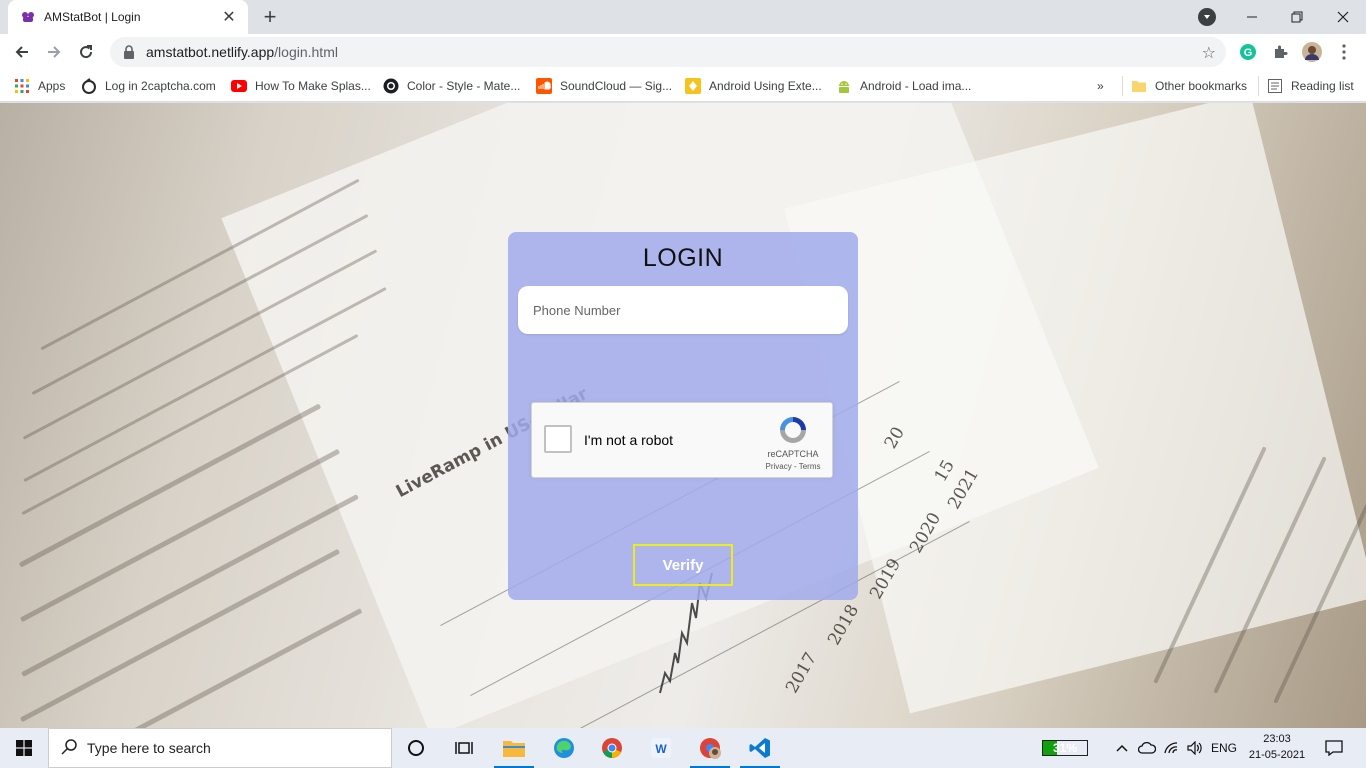 The height and width of the screenshot is (768, 1366). What do you see at coordinates (1171, 748) in the screenshot?
I see `wifi-icon` at bounding box center [1171, 748].